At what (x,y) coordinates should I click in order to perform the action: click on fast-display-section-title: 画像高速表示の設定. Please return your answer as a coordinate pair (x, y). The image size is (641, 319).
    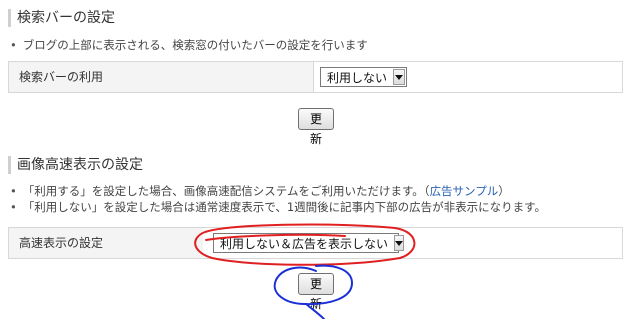
    Looking at the image, I should click on (75, 165).